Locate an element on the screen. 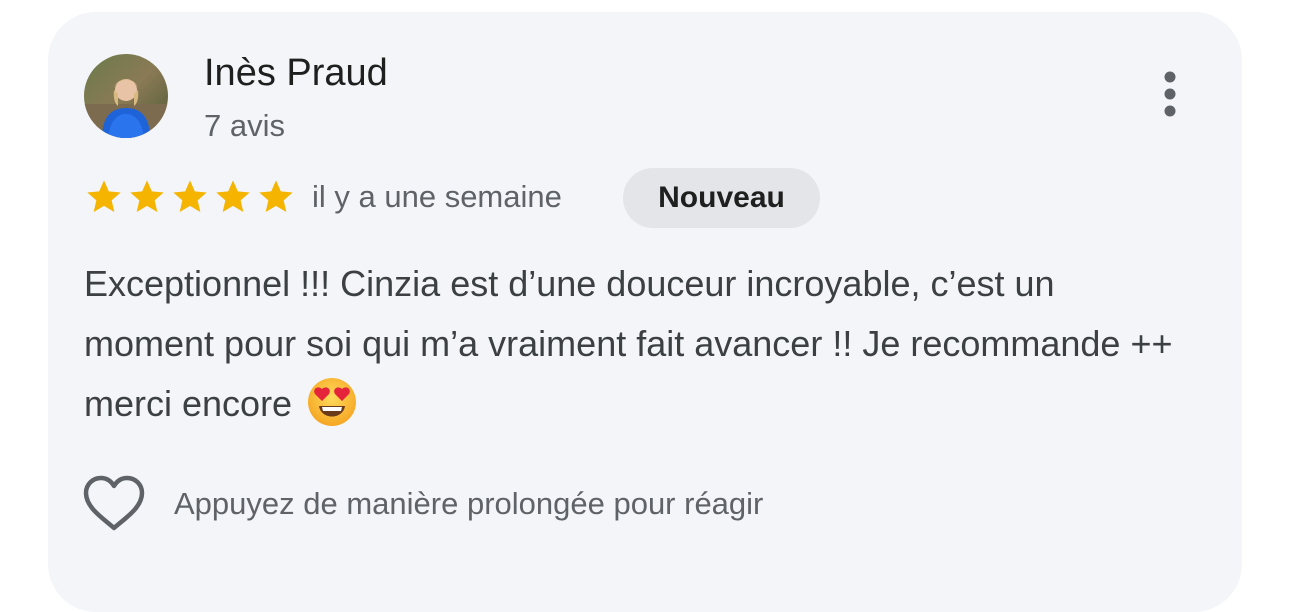  like-button is located at coordinates (114, 504).